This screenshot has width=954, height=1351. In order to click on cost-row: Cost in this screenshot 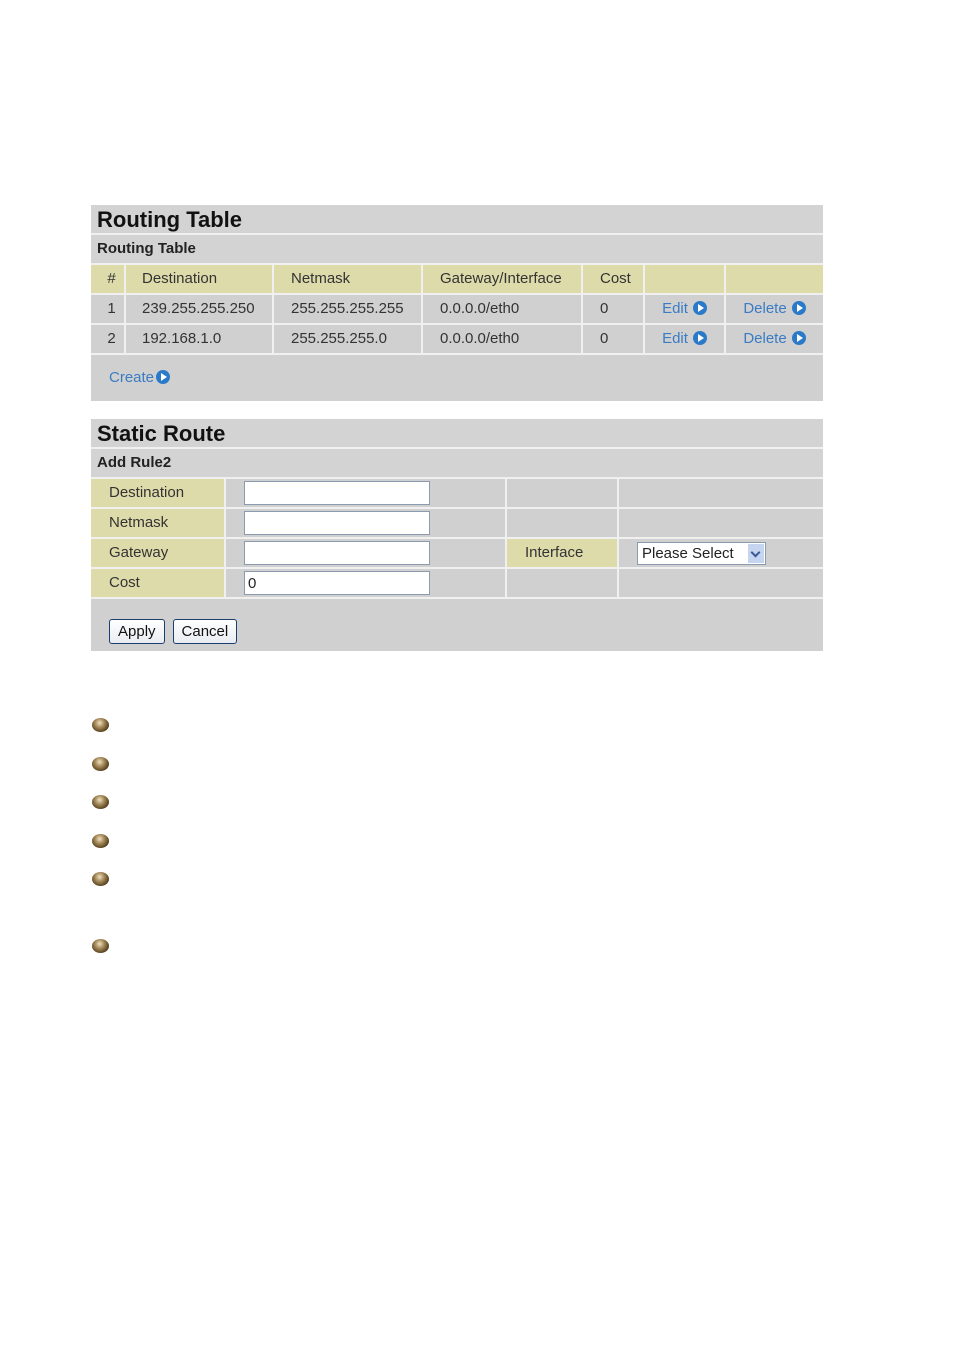, I will do `click(457, 584)`.